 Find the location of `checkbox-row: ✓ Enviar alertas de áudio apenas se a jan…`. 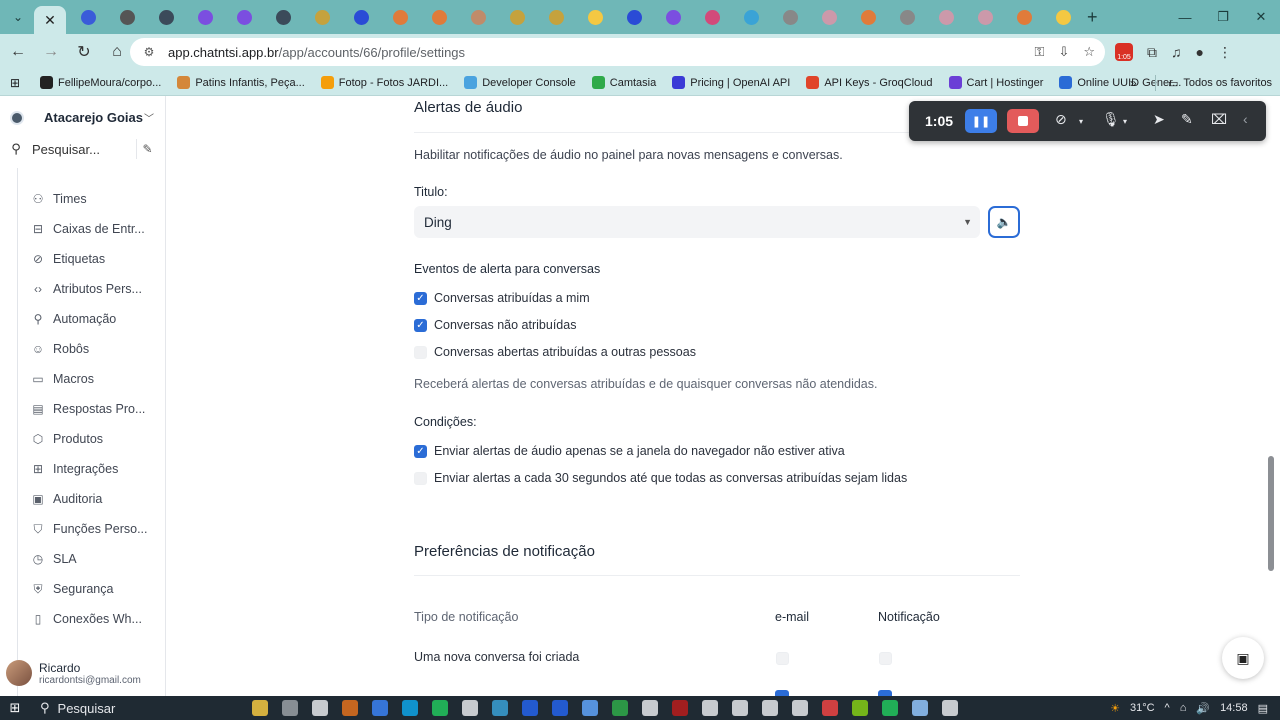

checkbox-row: ✓ Enviar alertas de áudio apenas se a jan… is located at coordinates (629, 451).